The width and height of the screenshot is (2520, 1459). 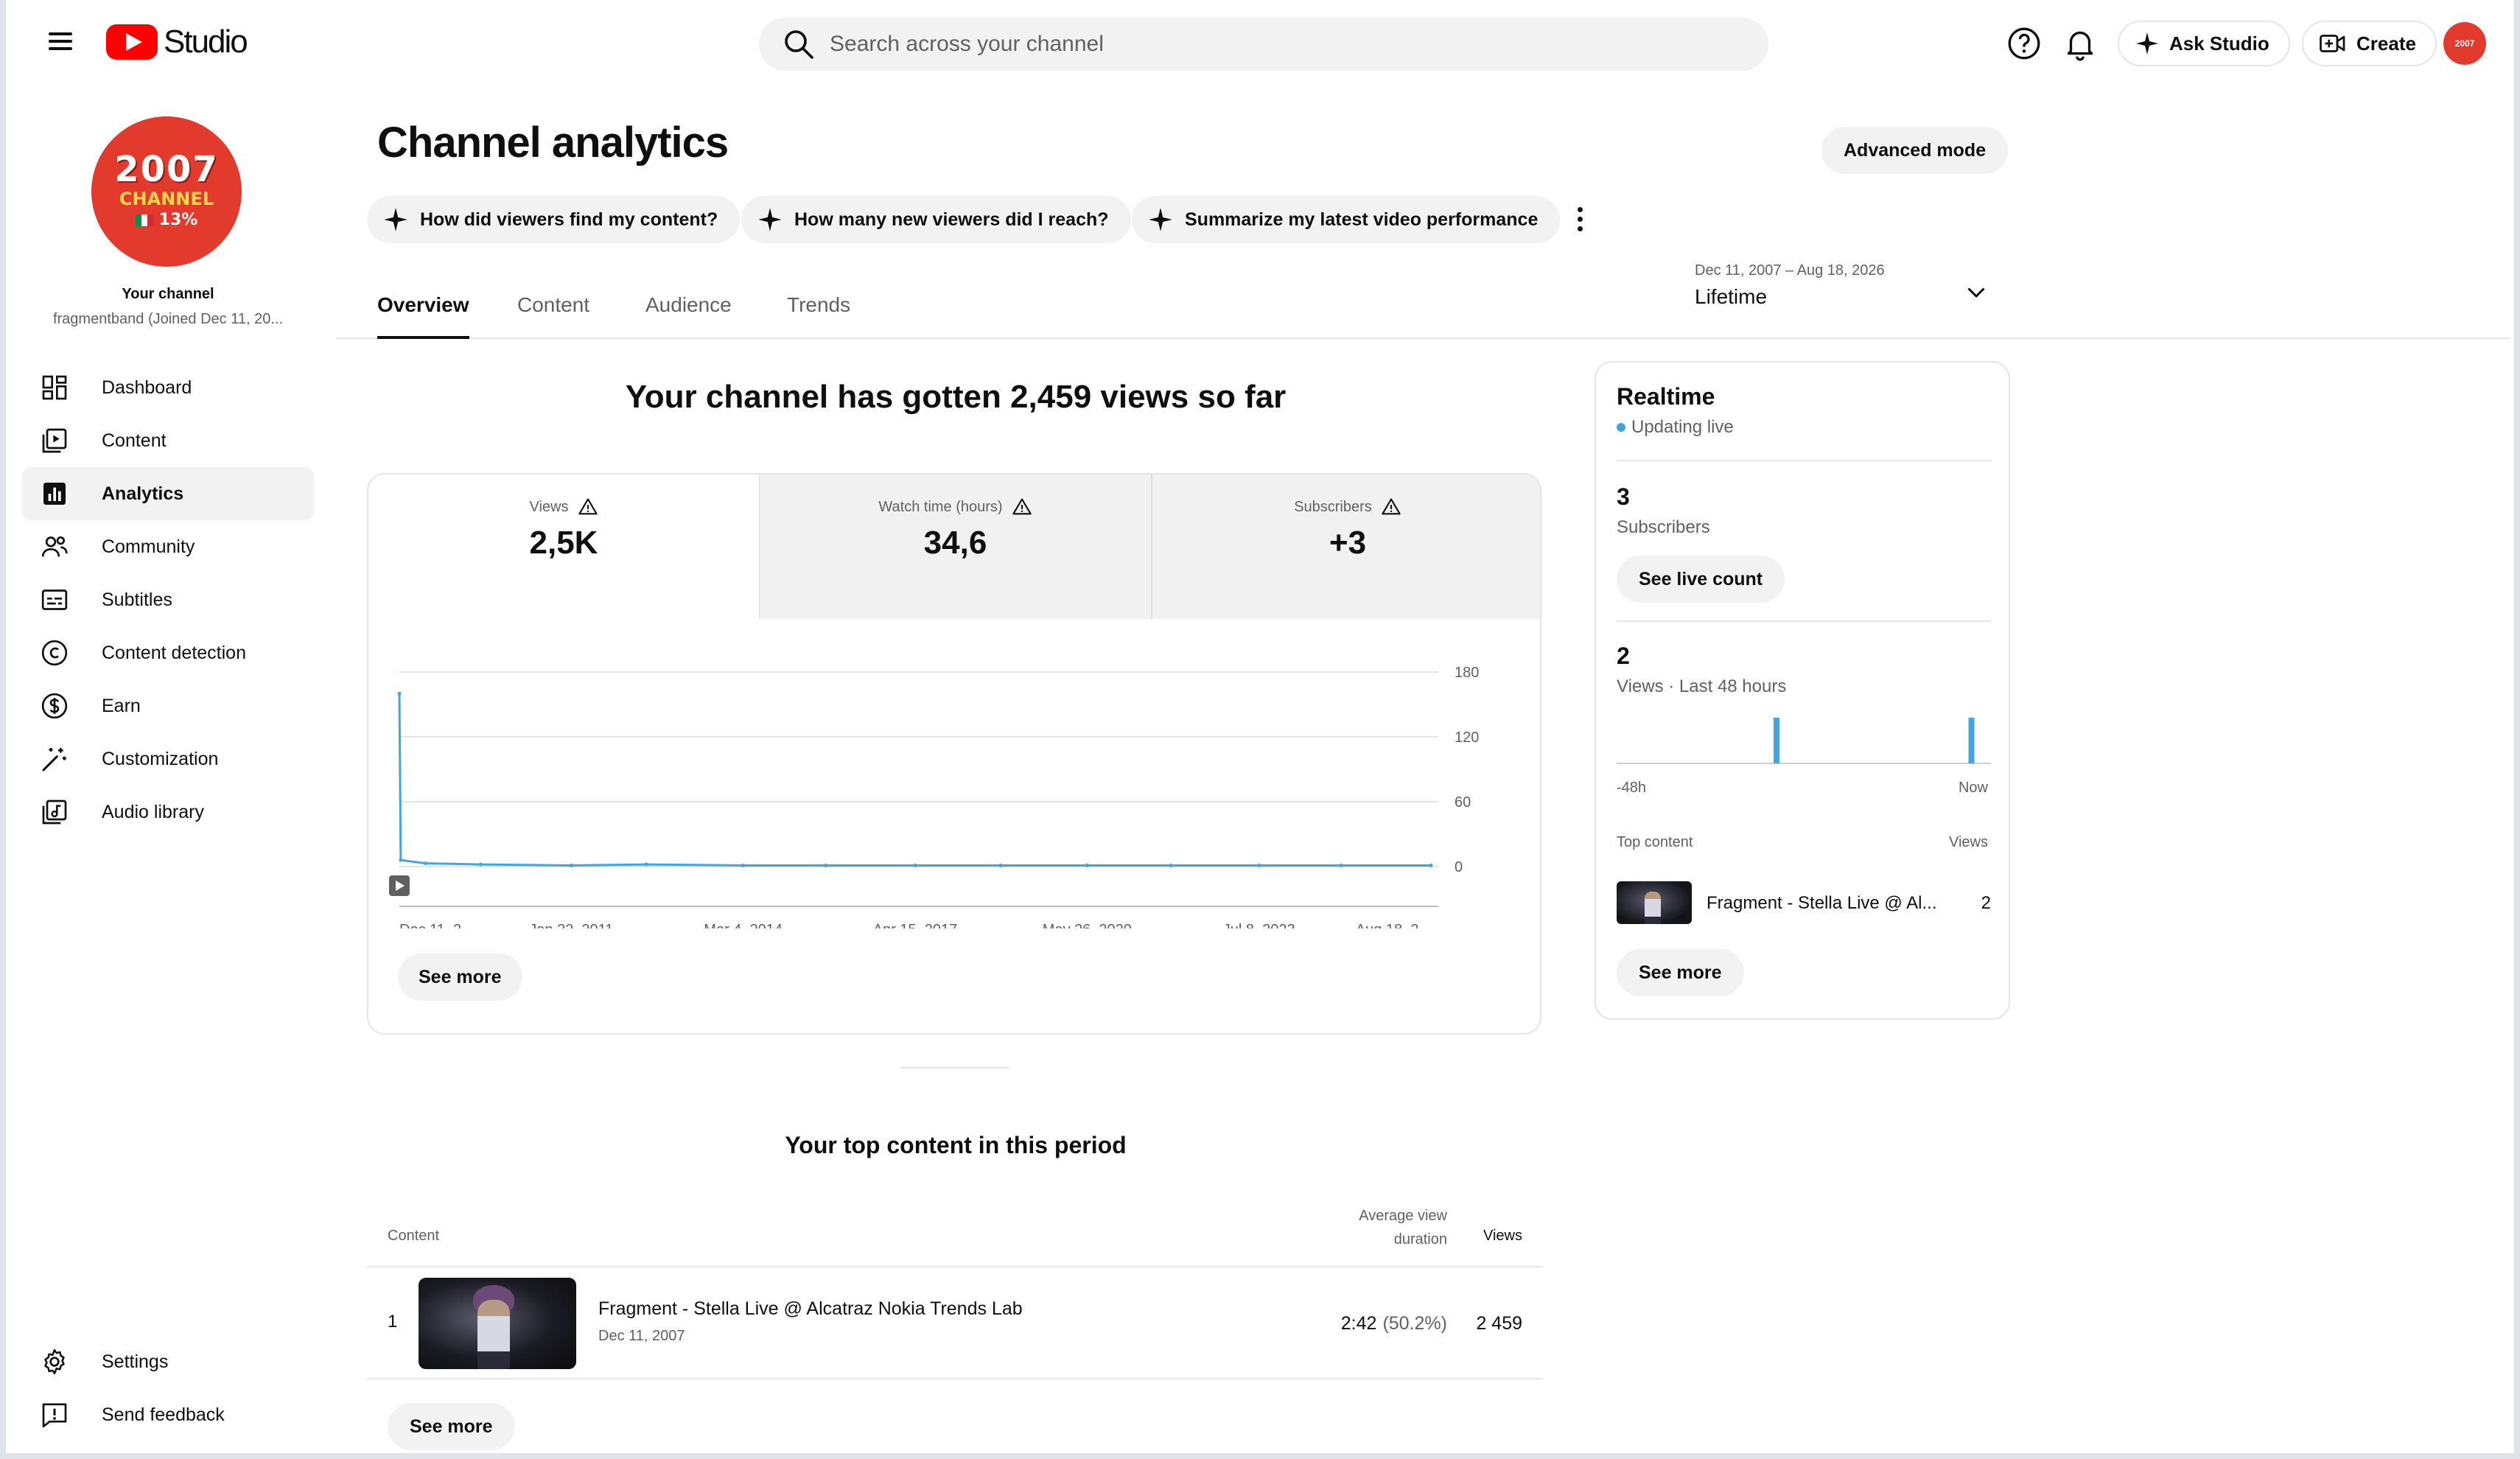 What do you see at coordinates (143, 493) in the screenshot?
I see `sidebar-item-label: Analytics` at bounding box center [143, 493].